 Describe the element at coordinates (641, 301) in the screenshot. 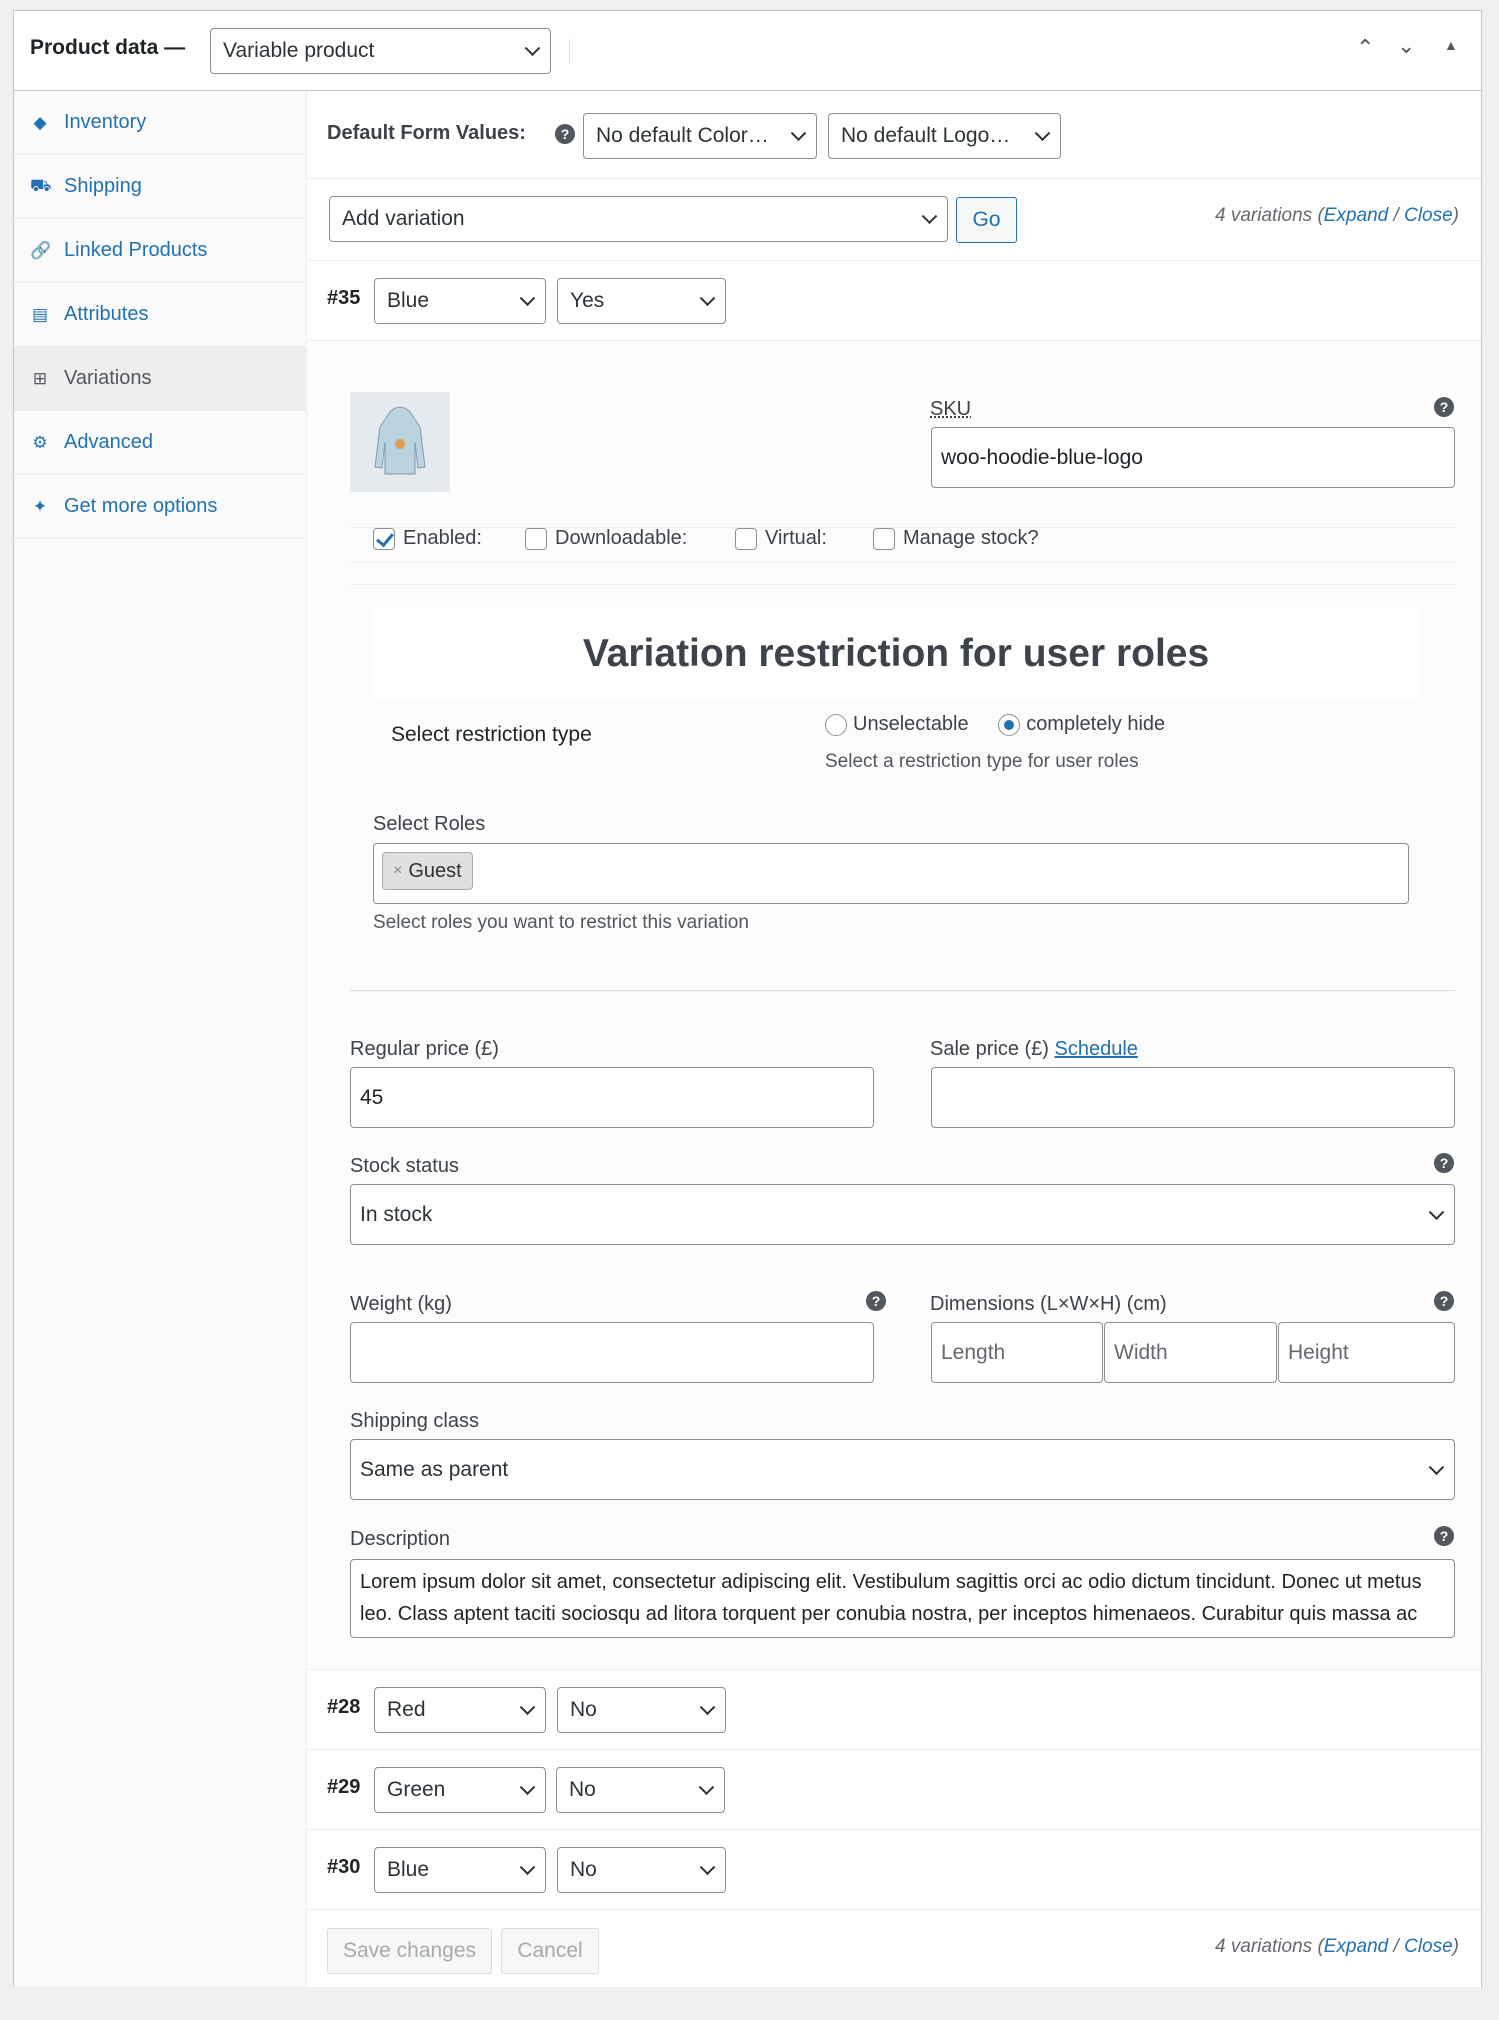

I see `variation-logo-select: Yes` at that location.